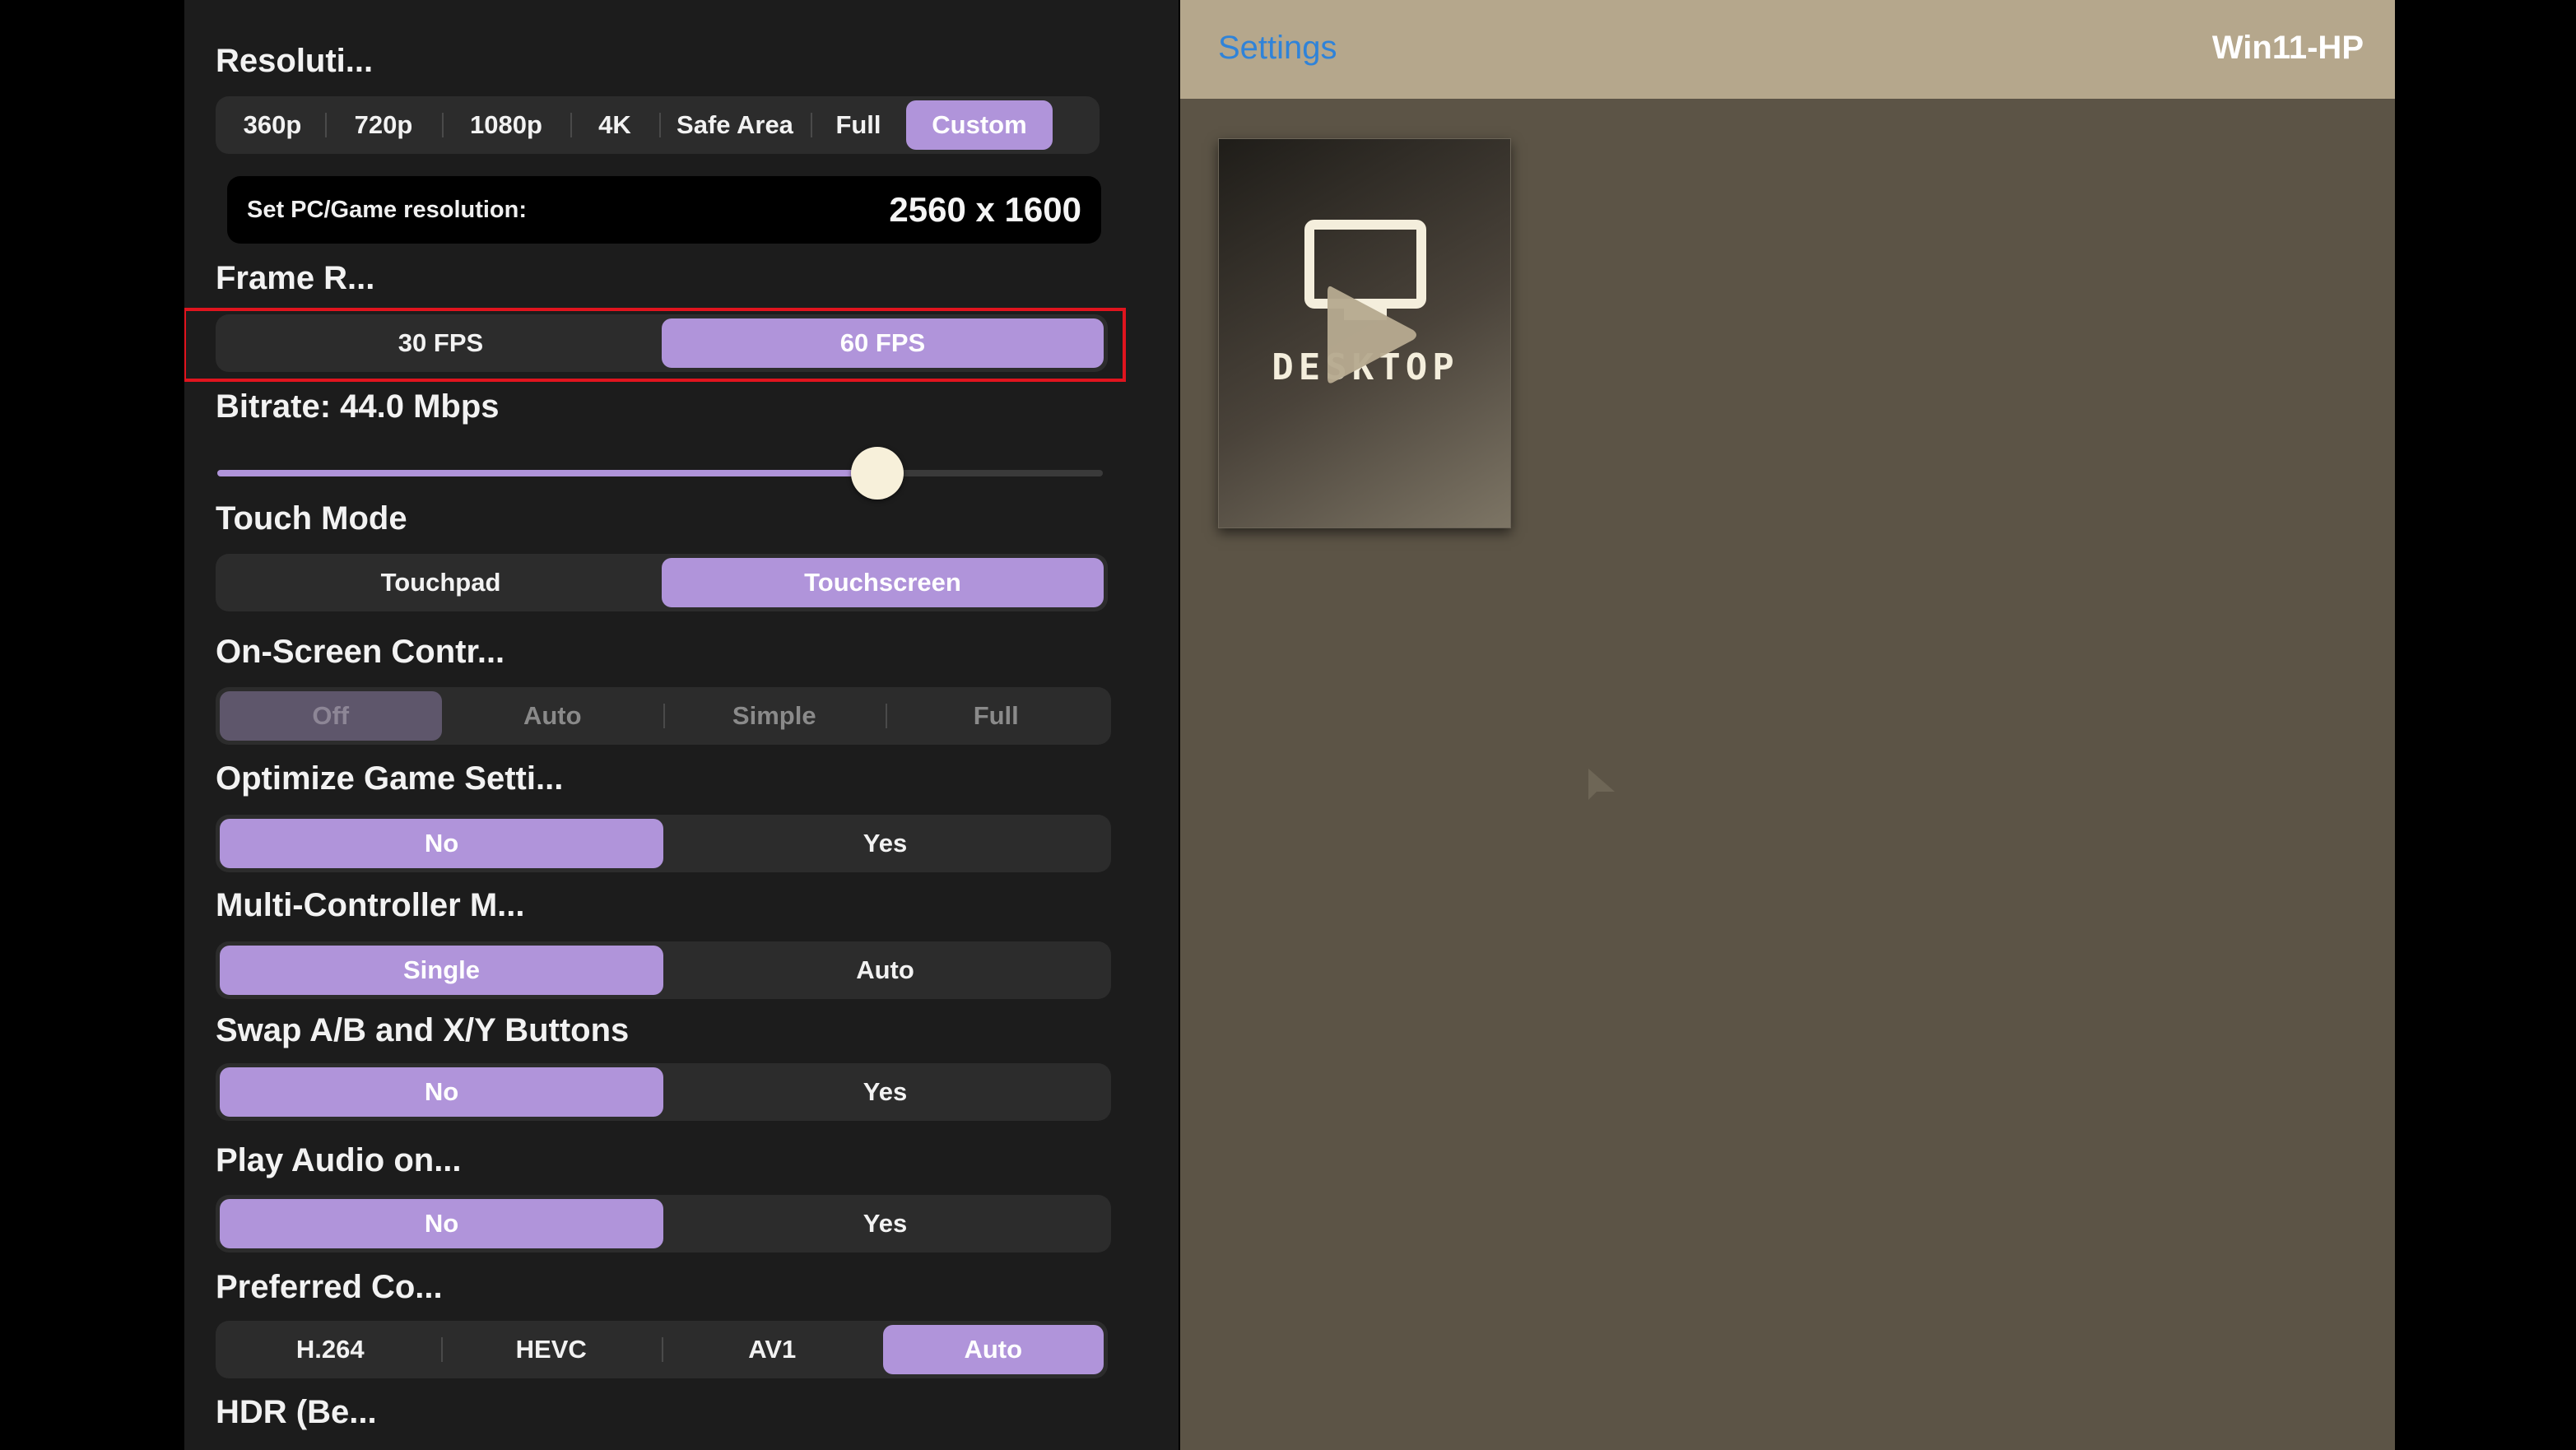 The image size is (2576, 1450). What do you see at coordinates (772, 1349) in the screenshot?
I see `preferred-codec-option-av1: AV1` at bounding box center [772, 1349].